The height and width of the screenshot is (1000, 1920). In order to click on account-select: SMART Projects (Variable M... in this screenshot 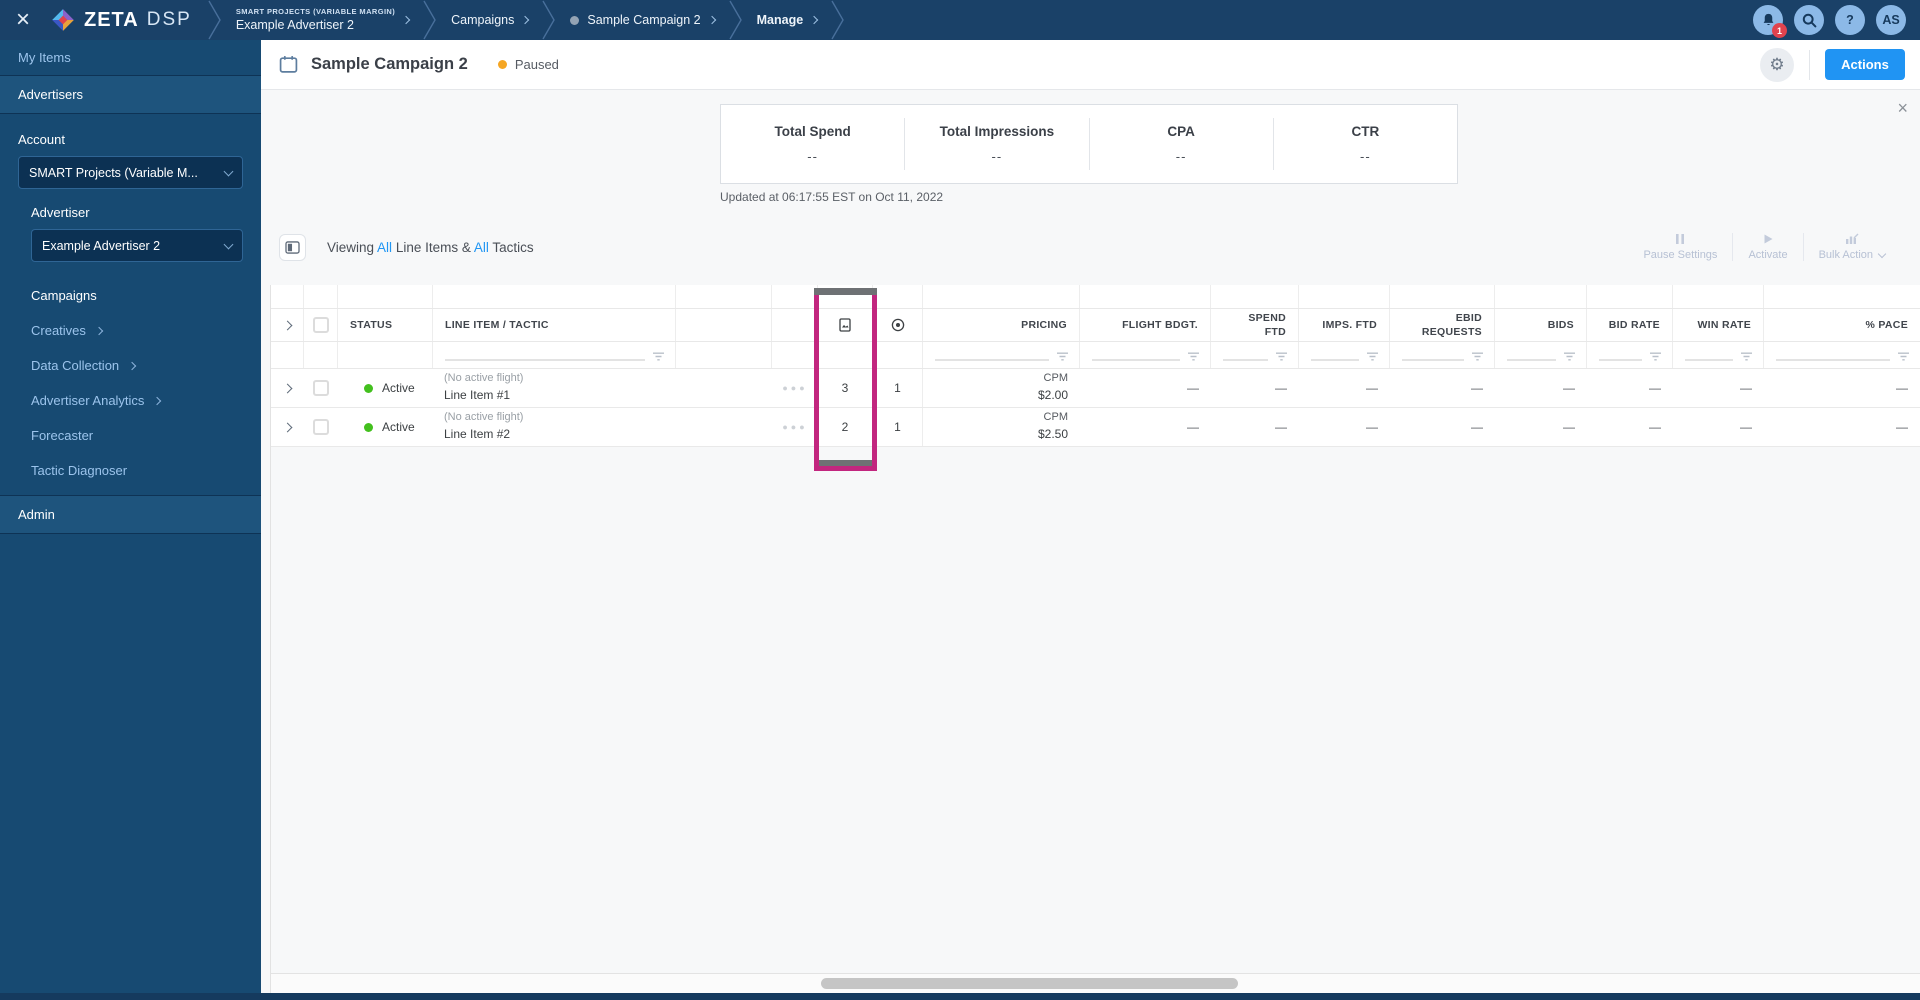, I will do `click(130, 172)`.